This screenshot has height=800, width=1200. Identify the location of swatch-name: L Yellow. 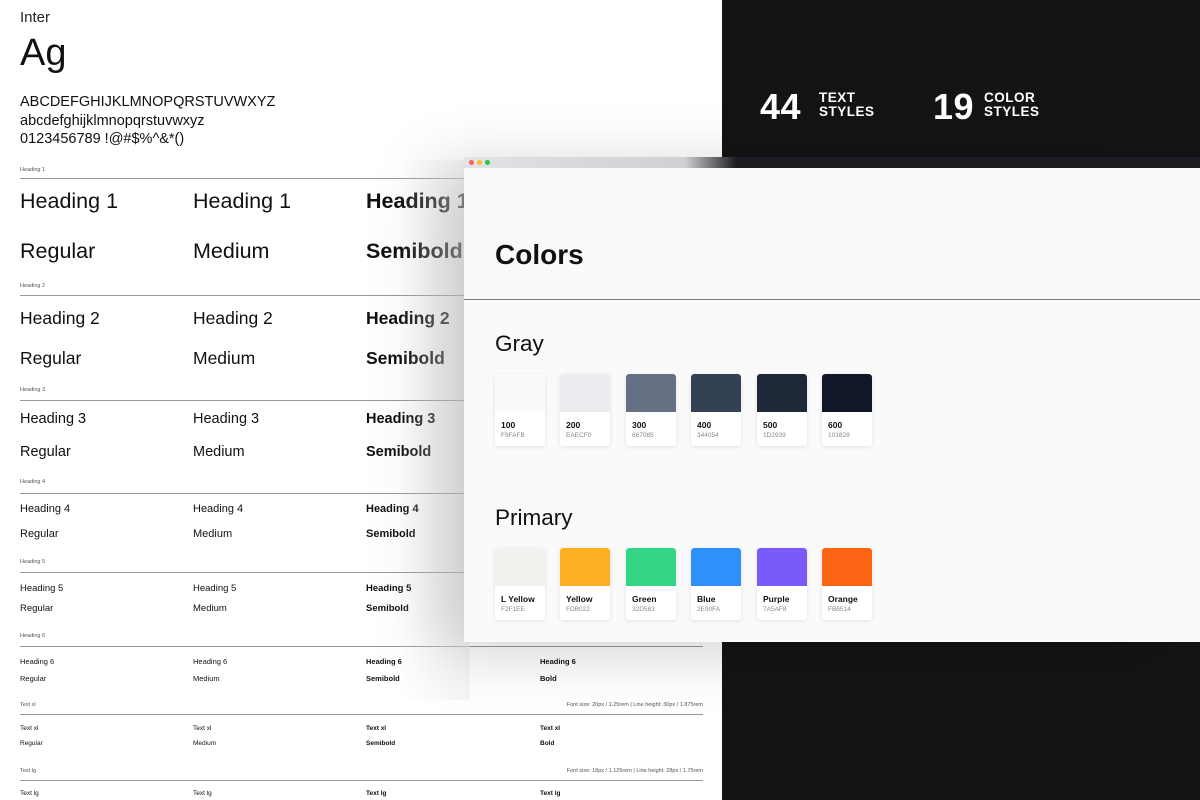
(518, 599).